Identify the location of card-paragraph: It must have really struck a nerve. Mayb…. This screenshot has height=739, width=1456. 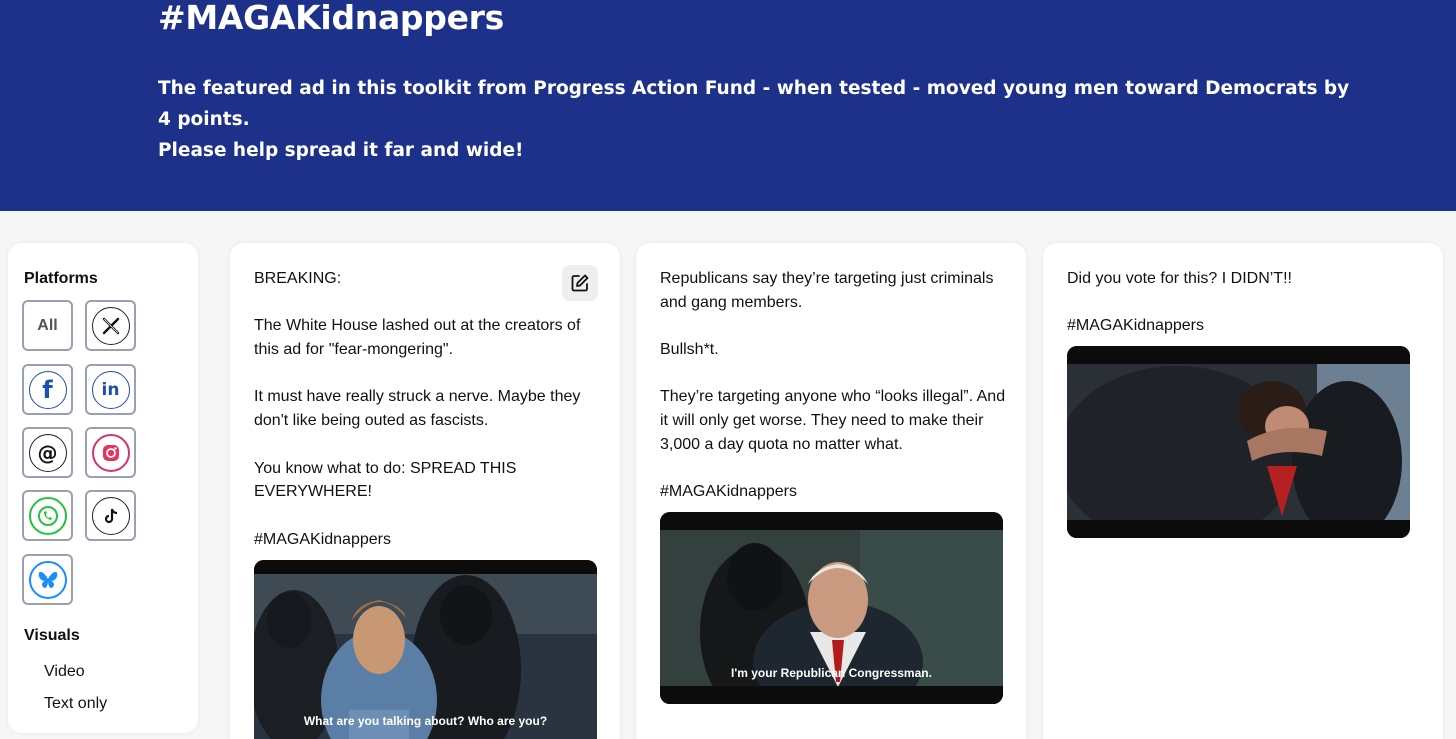
(417, 409).